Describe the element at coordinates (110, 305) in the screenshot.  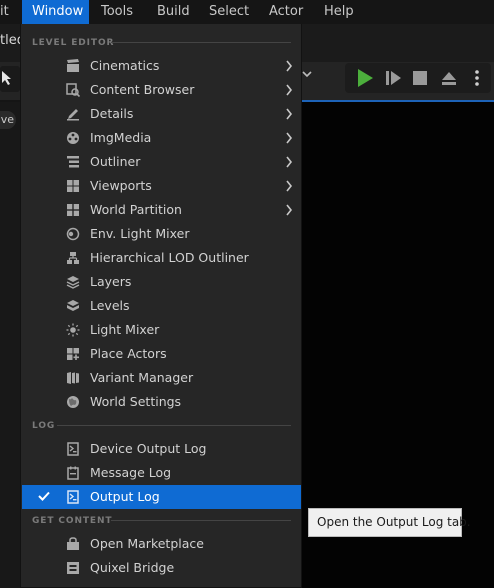
I see `menu-item-label: Levels` at that location.